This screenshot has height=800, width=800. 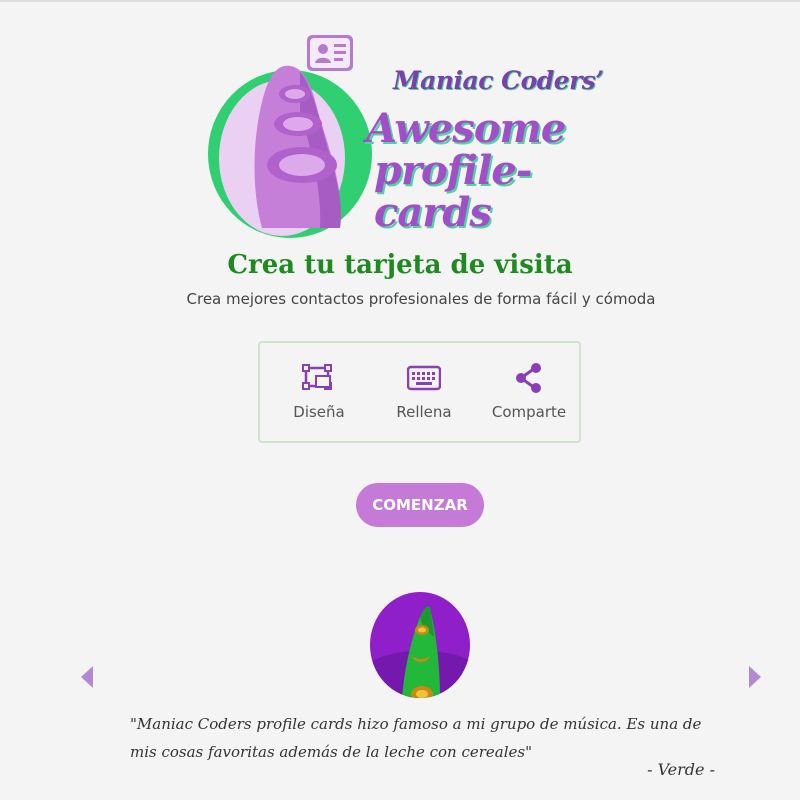 I want to click on step-design: Diseña, so click(x=319, y=391).